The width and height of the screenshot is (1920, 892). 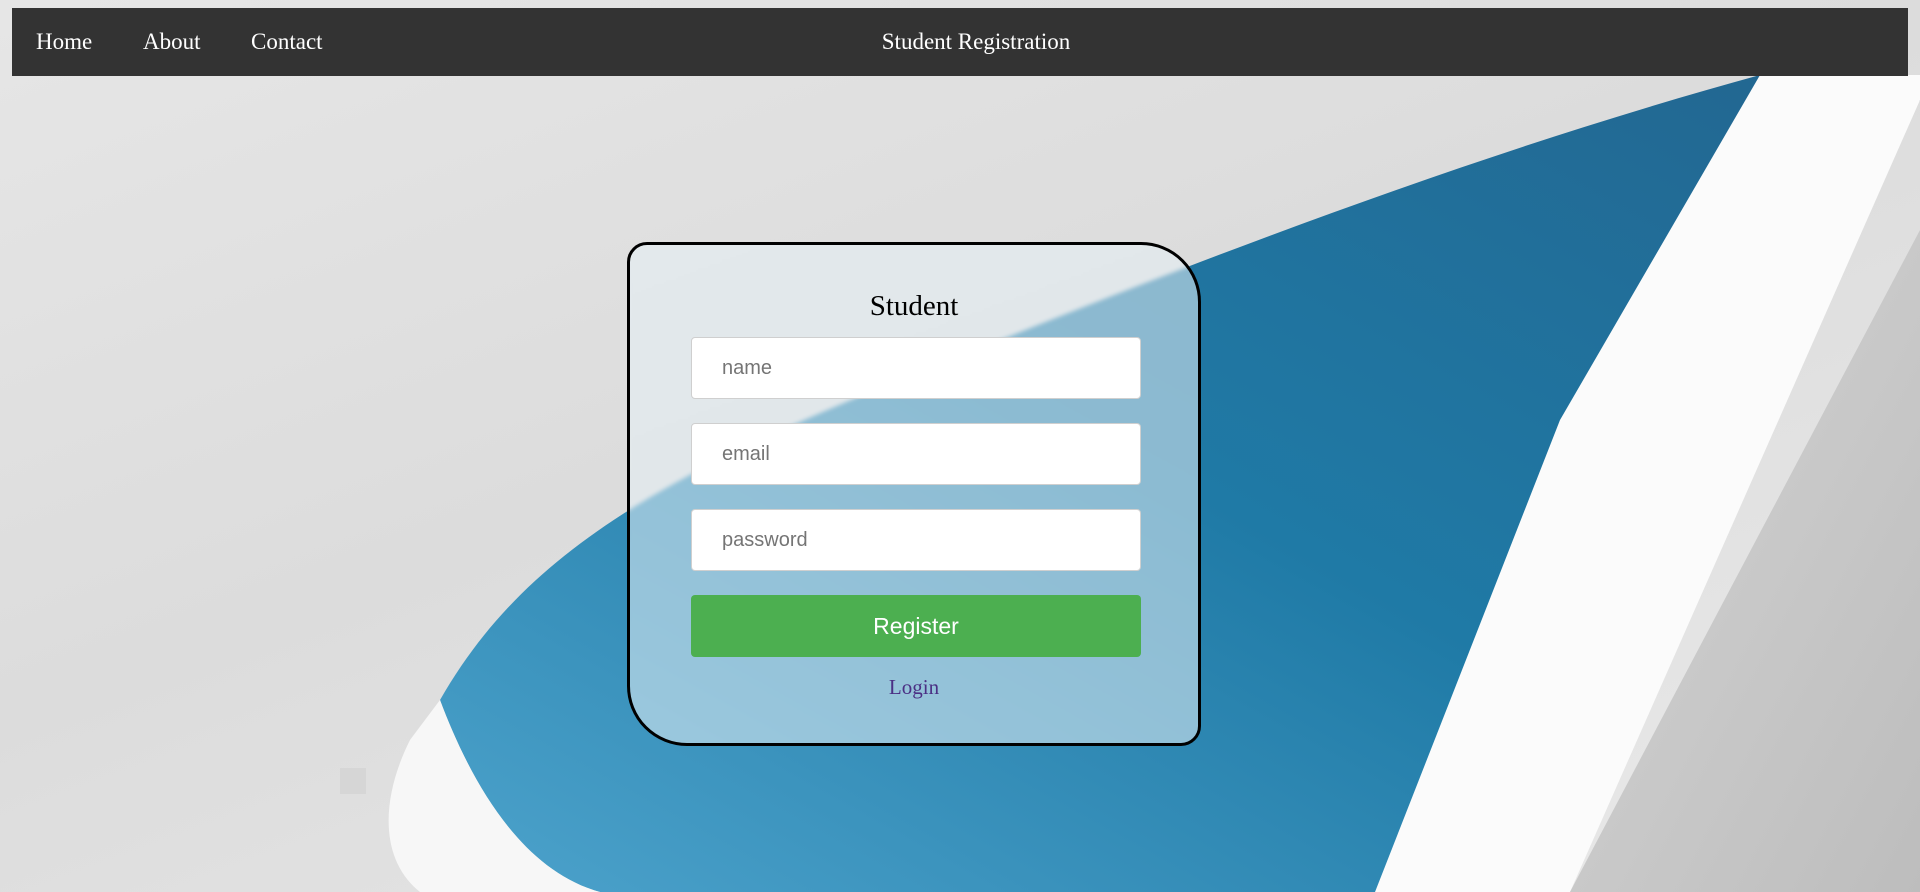 What do you see at coordinates (916, 368) in the screenshot?
I see `name-input` at bounding box center [916, 368].